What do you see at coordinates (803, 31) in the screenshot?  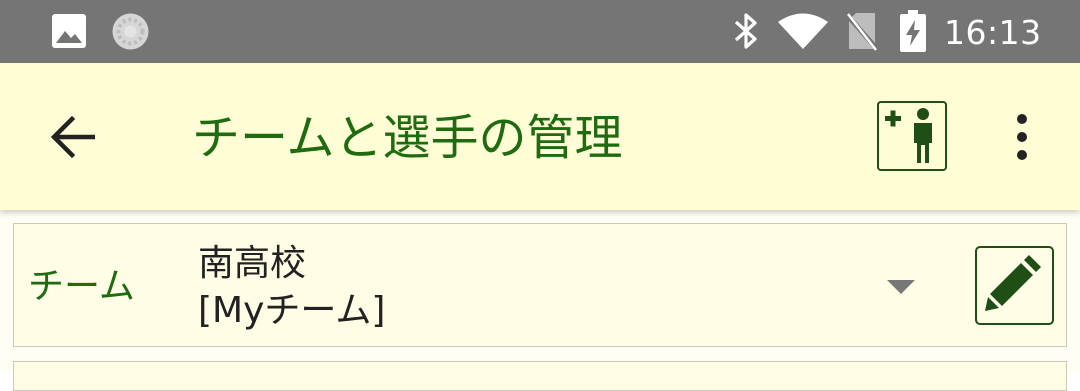 I see `wifi-icon` at bounding box center [803, 31].